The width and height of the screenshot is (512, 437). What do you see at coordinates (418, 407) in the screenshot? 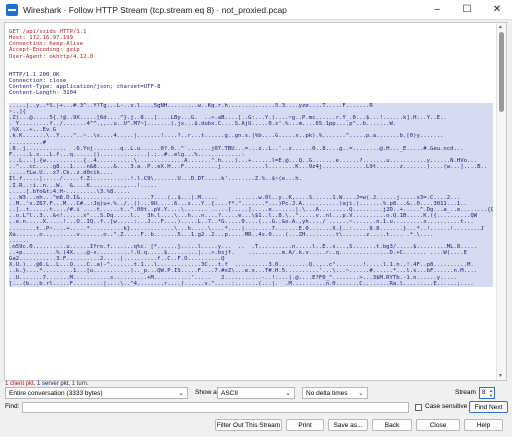
I see `case-sensitive-checkbox` at bounding box center [418, 407].